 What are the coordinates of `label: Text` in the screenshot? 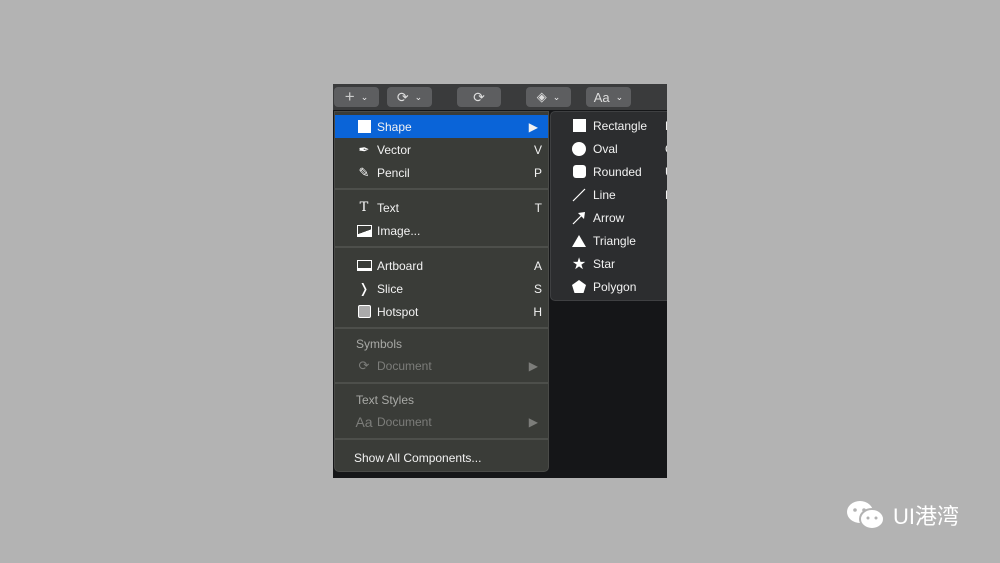 It's located at (388, 207).